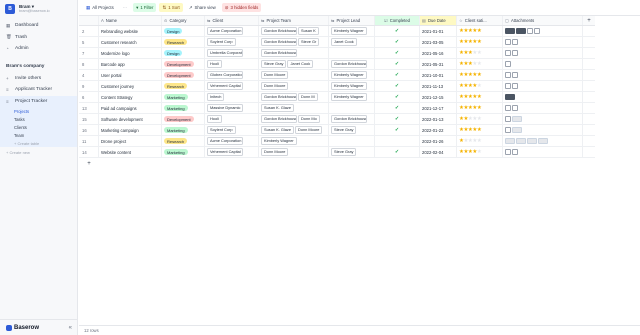 This screenshot has width=640, height=335. What do you see at coordinates (130, 130) in the screenshot?
I see `cell-name: Marketing campaign` at bounding box center [130, 130].